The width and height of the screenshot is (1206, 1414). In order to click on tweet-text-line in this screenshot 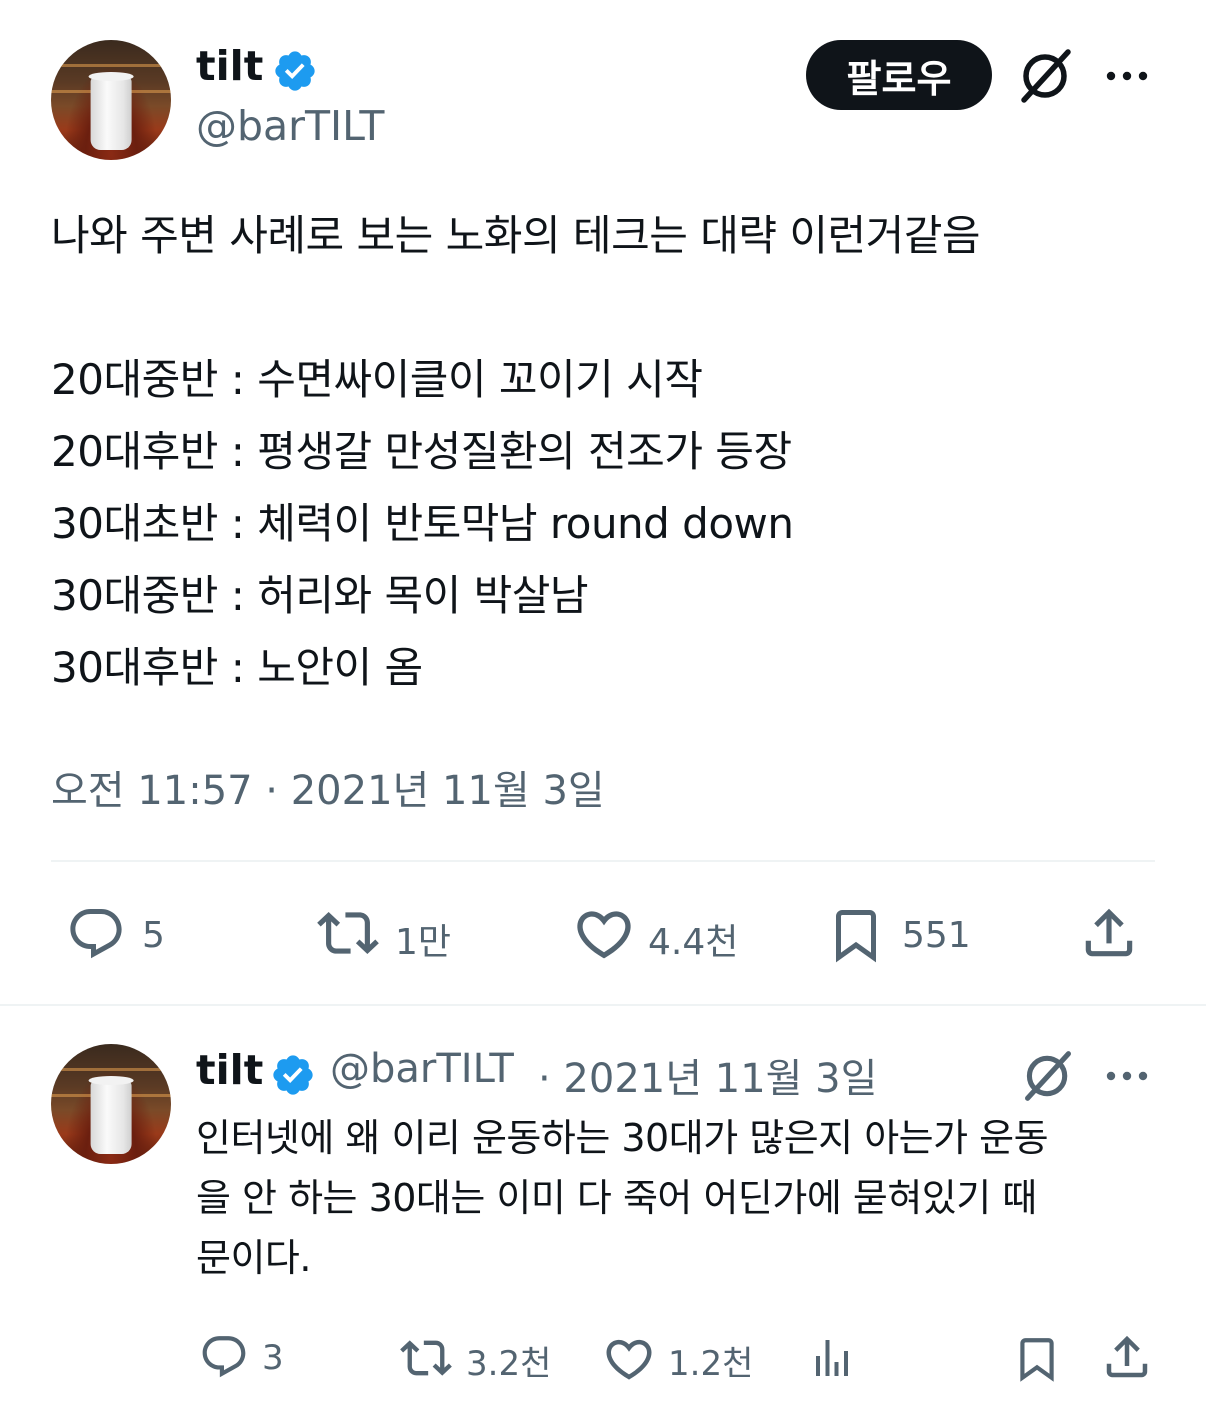, I will do `click(606, 308)`.